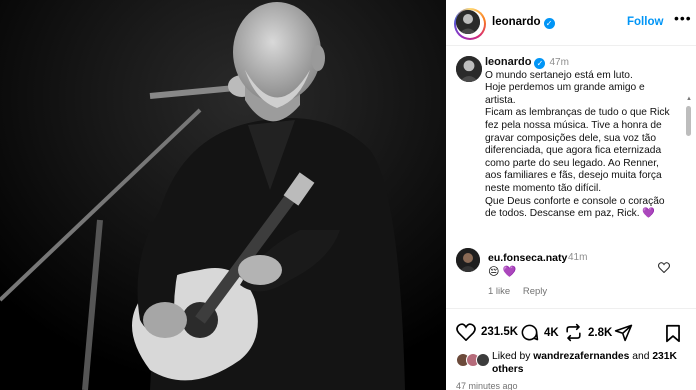 Image resolution: width=696 pixels, height=390 pixels. I want to click on caption-line: Hoje perdemos um grande amigo e, so click(565, 88).